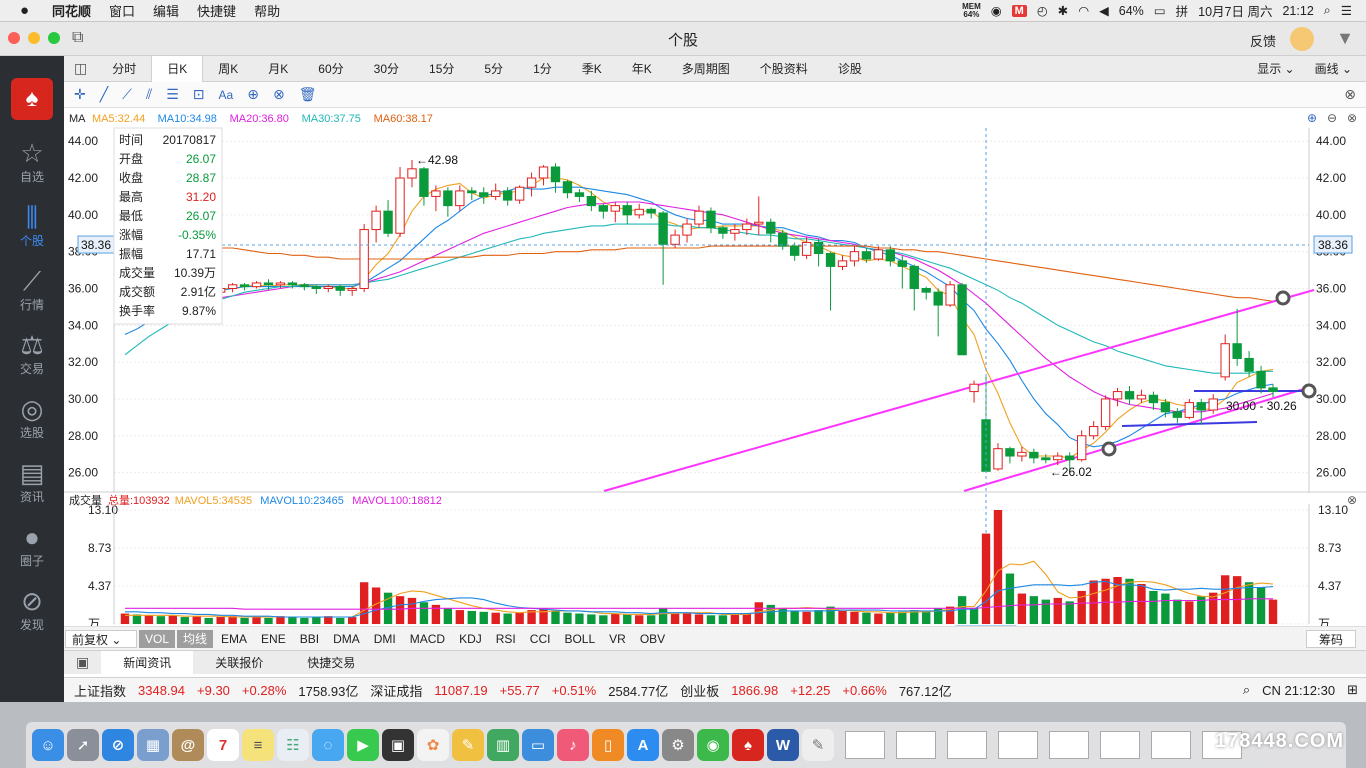 This screenshot has height=768, width=1366. What do you see at coordinates (32, 161) in the screenshot?
I see `sidebar-item-favorites: ☆ 自选` at bounding box center [32, 161].